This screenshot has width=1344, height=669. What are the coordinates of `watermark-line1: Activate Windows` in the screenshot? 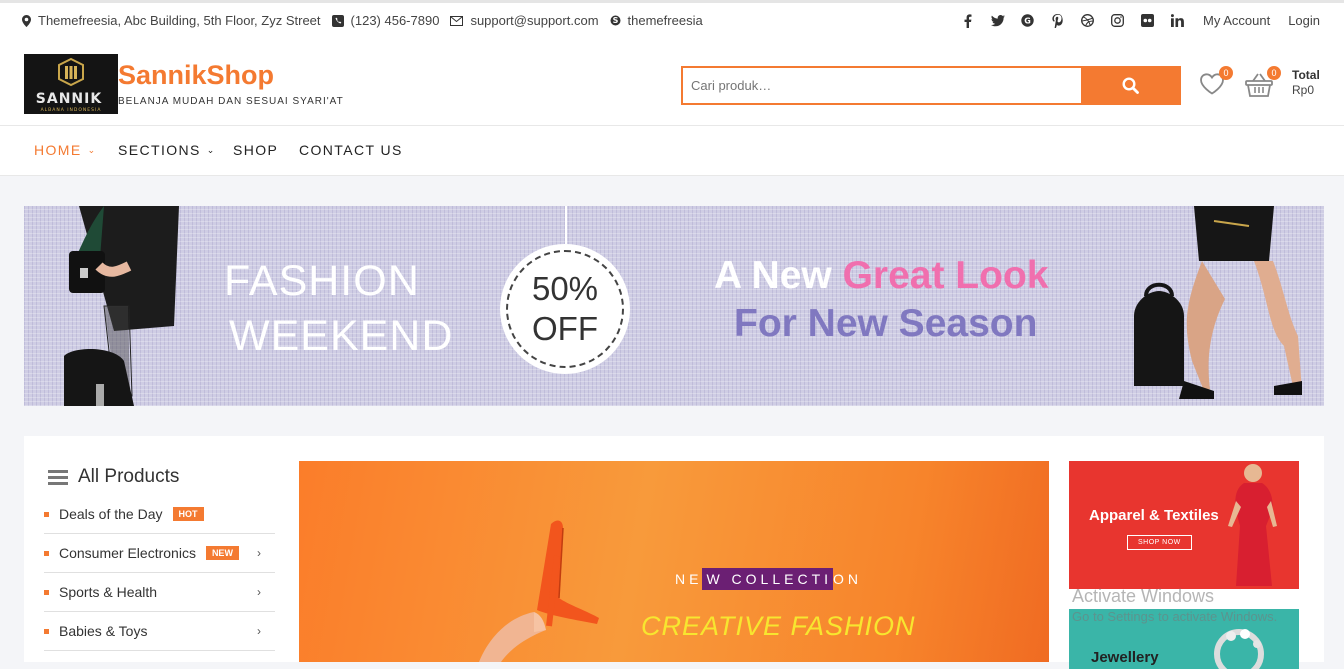 It's located at (1143, 596).